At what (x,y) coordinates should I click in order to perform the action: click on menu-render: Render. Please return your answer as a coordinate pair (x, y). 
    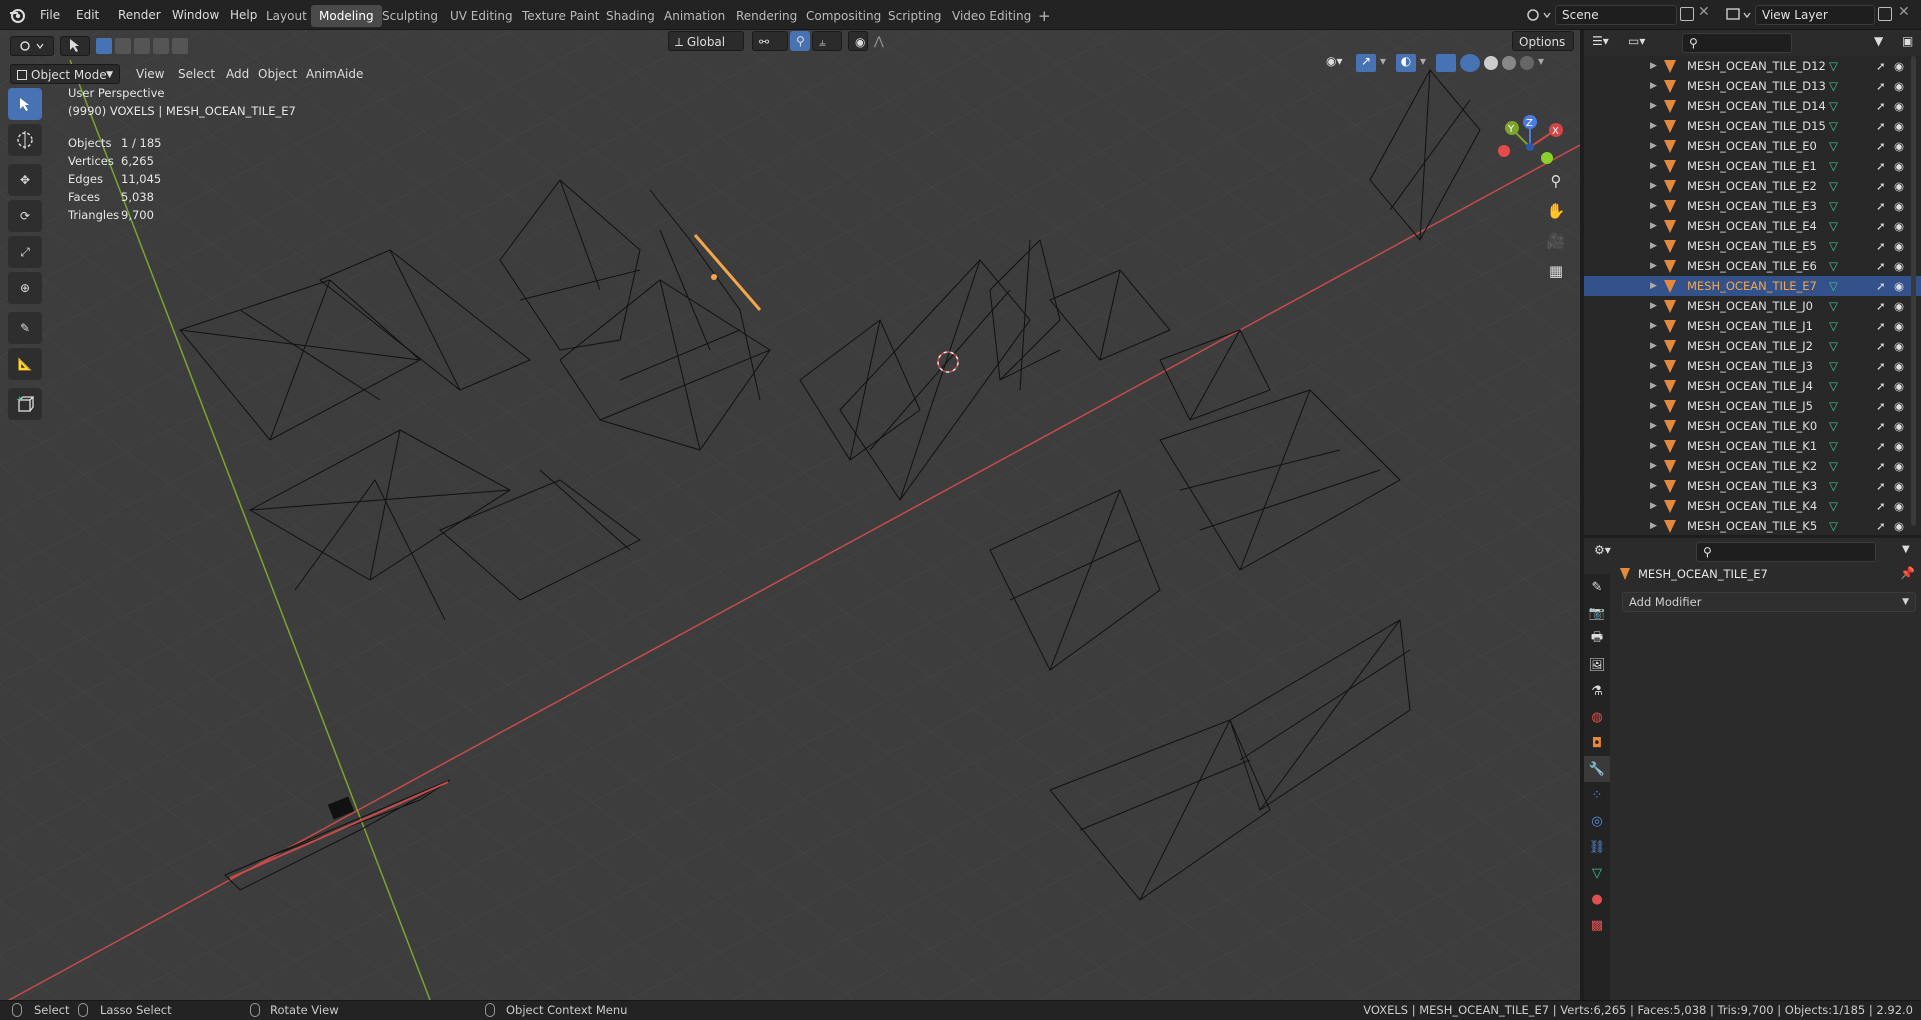
    Looking at the image, I should click on (139, 15).